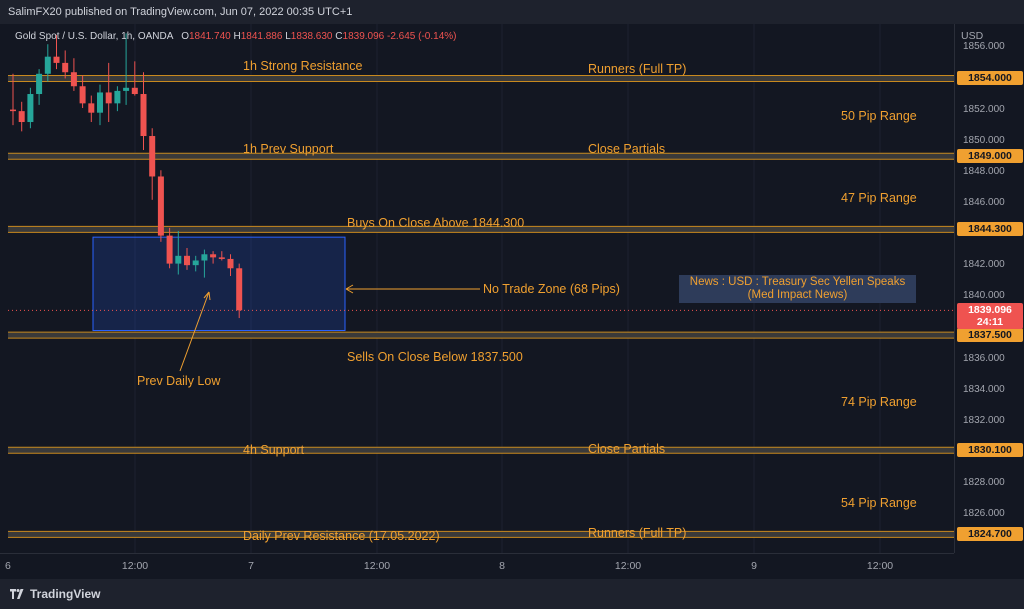  What do you see at coordinates (627, 149) in the screenshot?
I see `annotation-close-partials-top: Close Partials` at bounding box center [627, 149].